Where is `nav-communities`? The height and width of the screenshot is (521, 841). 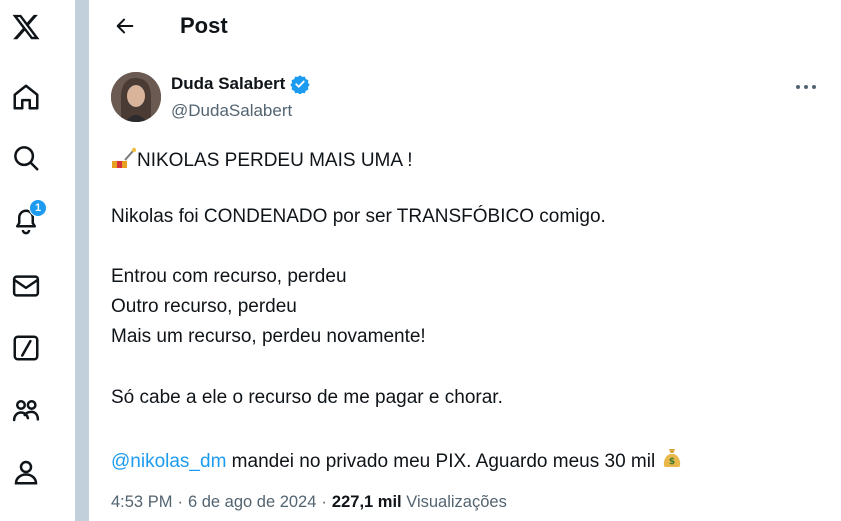 nav-communities is located at coordinates (26, 410).